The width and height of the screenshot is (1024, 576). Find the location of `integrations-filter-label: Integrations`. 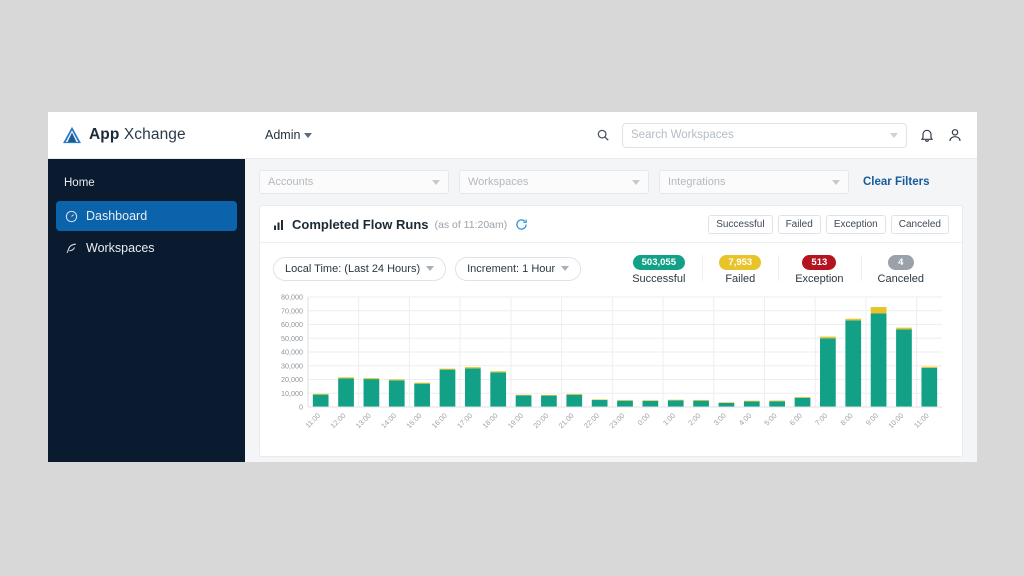

integrations-filter-label: Integrations is located at coordinates (697, 182).